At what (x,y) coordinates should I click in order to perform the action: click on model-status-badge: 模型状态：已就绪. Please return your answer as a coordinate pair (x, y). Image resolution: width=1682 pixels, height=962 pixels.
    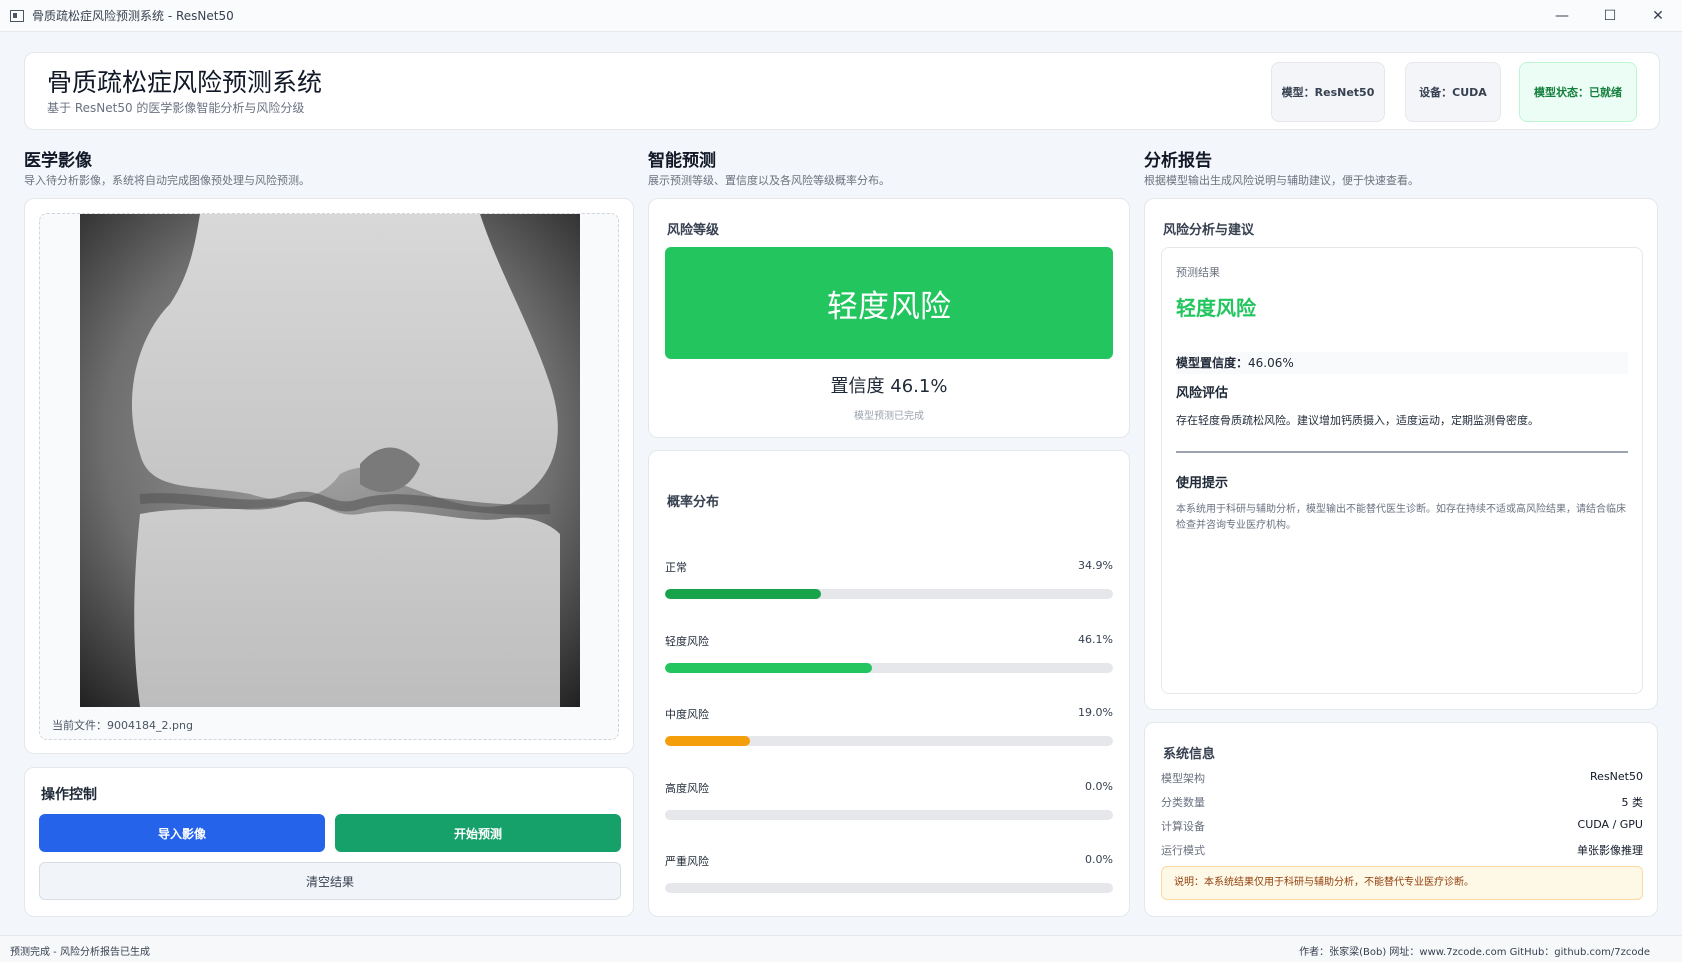
    Looking at the image, I should click on (1578, 92).